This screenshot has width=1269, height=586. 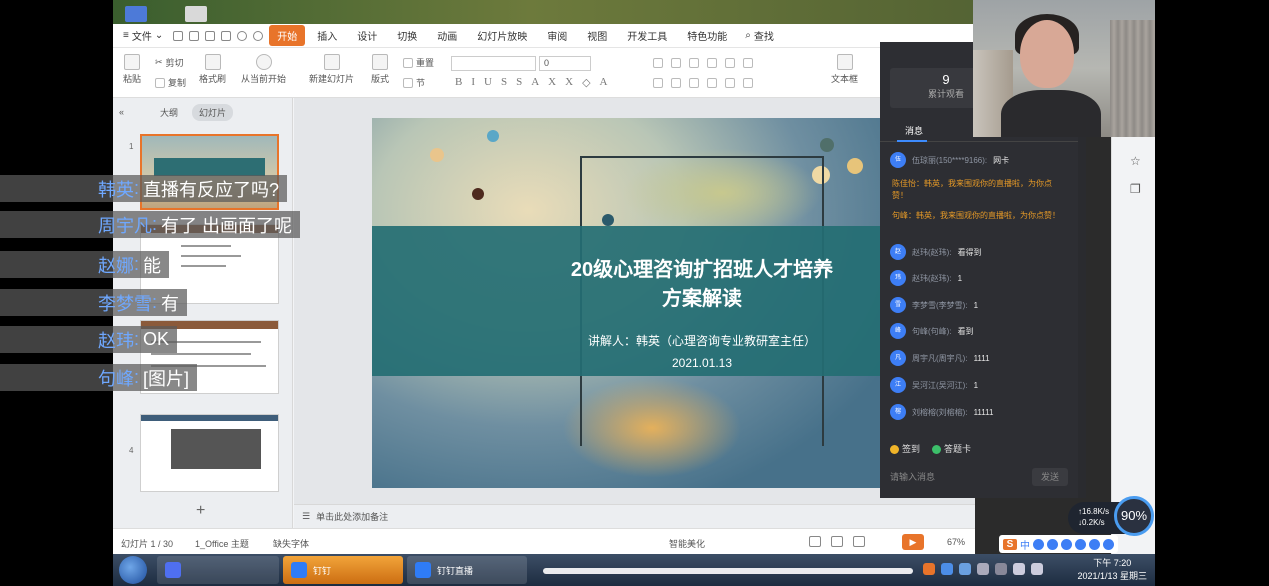 What do you see at coordinates (473, 82) in the screenshot?
I see `italic-icon: I` at bounding box center [473, 82].